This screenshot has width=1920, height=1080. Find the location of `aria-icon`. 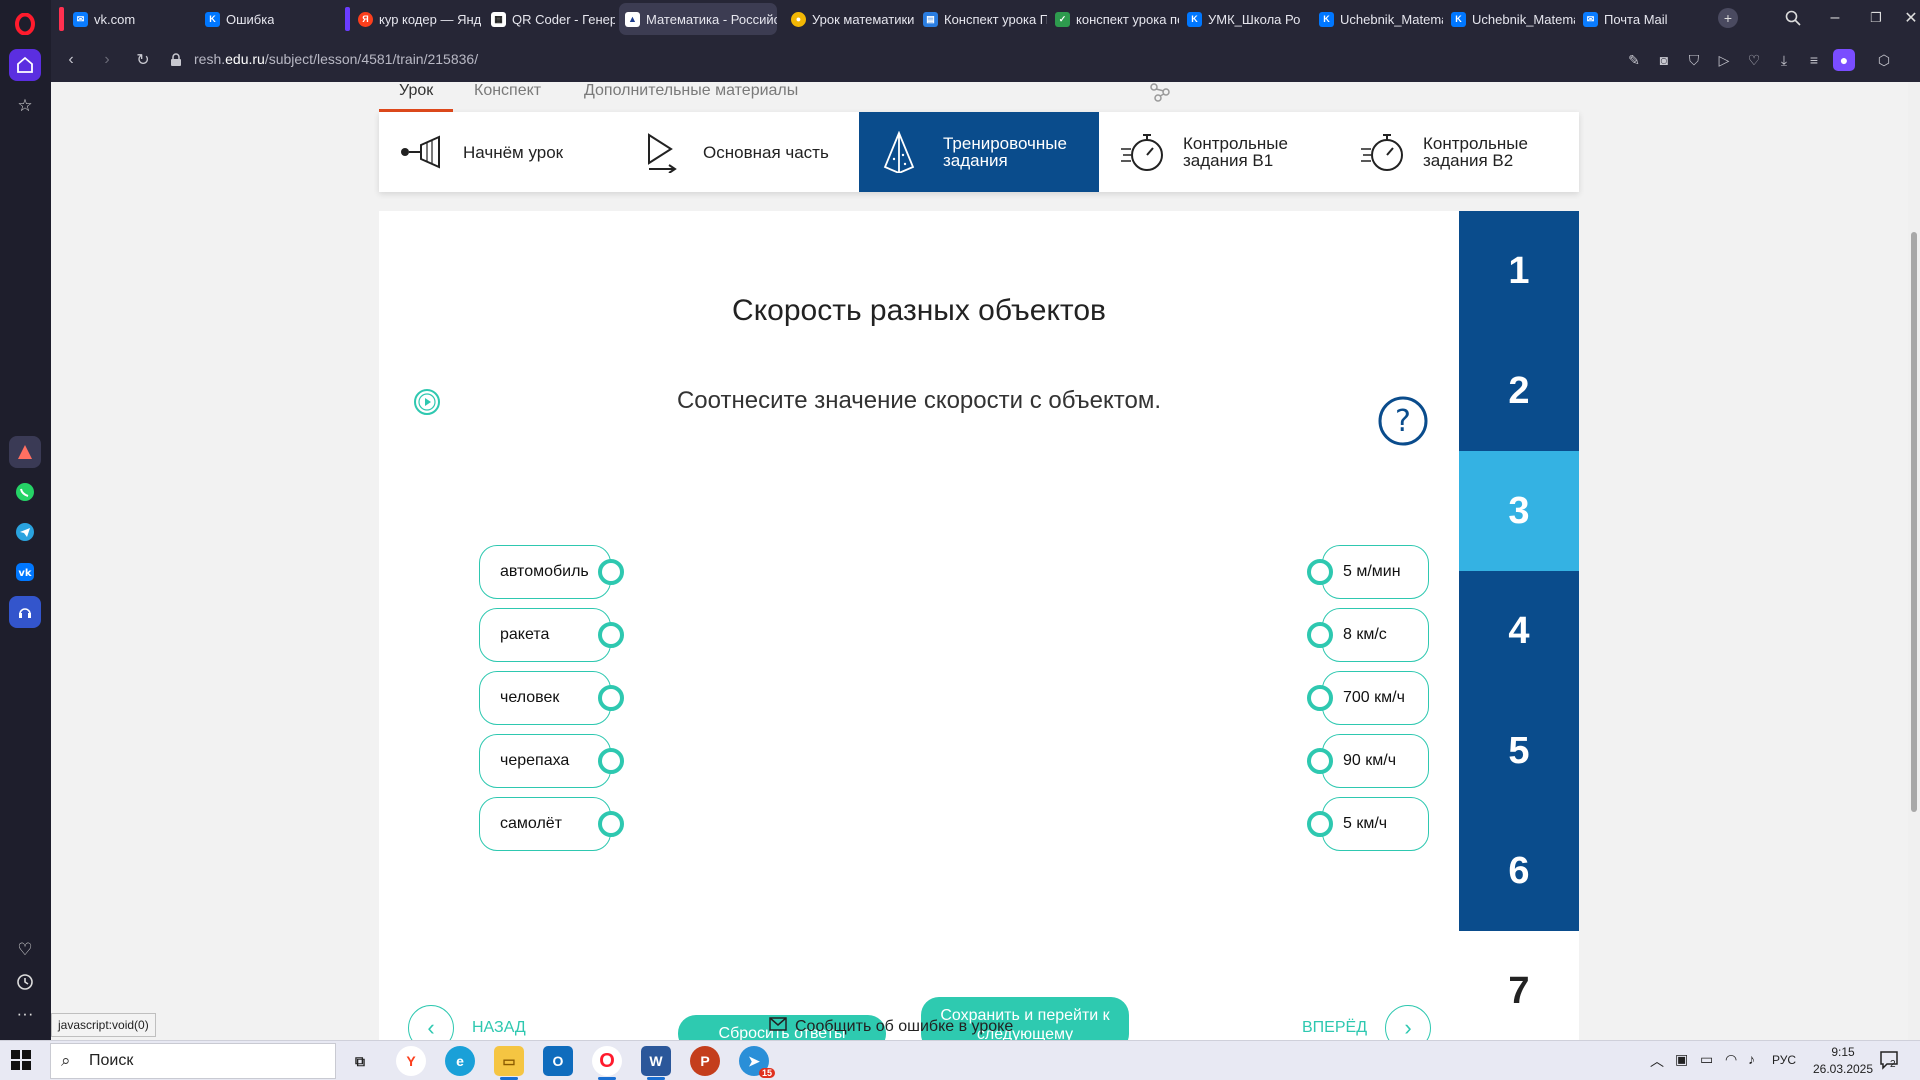

aria-icon is located at coordinates (25, 452).